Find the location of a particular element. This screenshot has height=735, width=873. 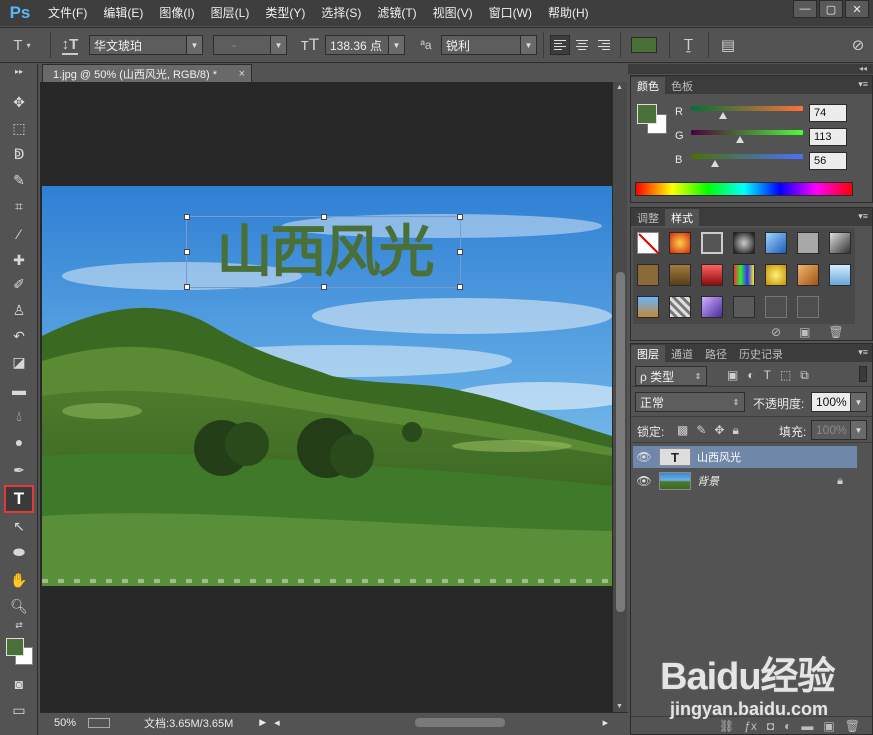

filter-type-icon: T is located at coordinates (767, 375).